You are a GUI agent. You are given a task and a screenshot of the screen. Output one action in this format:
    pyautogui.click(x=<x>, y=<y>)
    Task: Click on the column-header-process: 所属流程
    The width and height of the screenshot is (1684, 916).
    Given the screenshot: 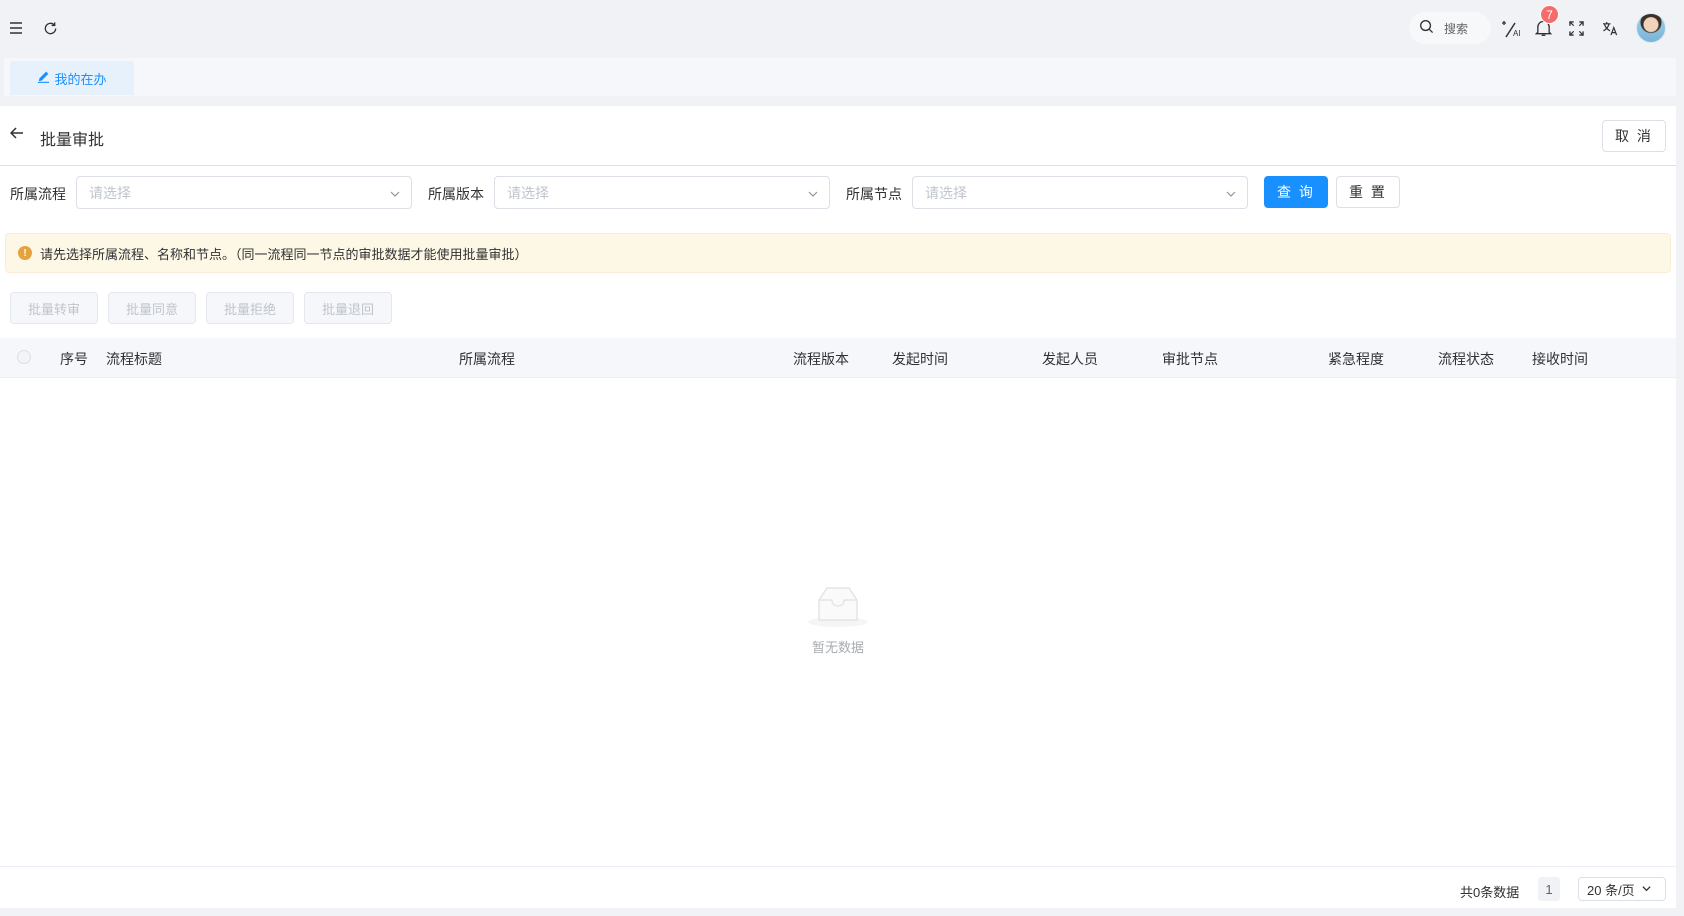 What is the action you would take?
    pyautogui.click(x=487, y=359)
    